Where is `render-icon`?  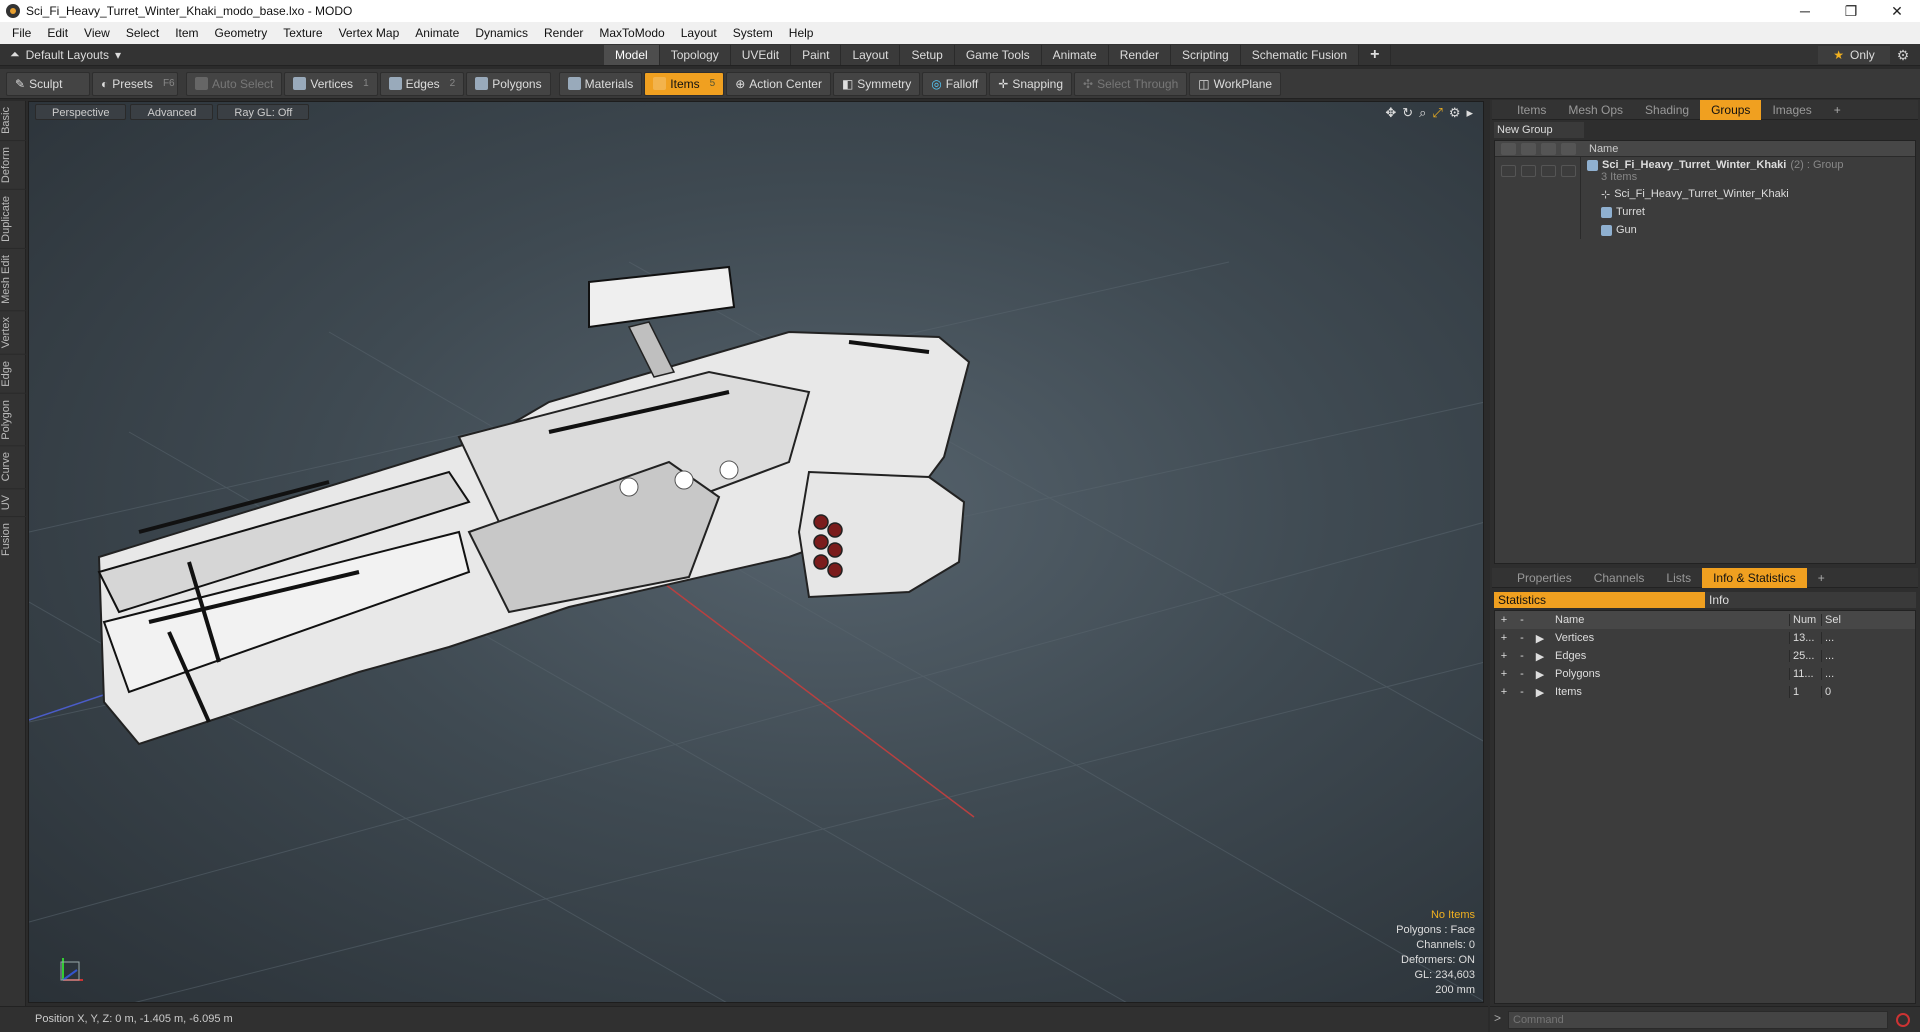 render-icon is located at coordinates (1548, 148).